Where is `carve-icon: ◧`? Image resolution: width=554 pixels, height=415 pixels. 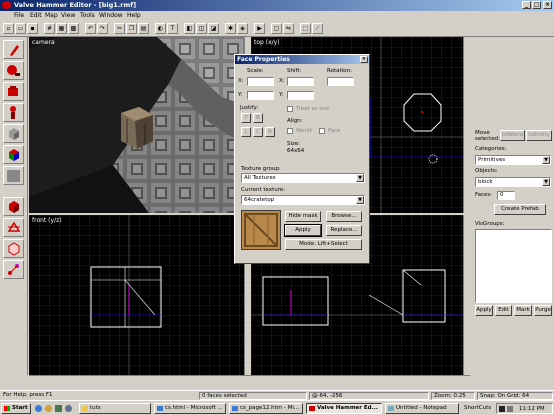 carve-icon: ◧ is located at coordinates (189, 28).